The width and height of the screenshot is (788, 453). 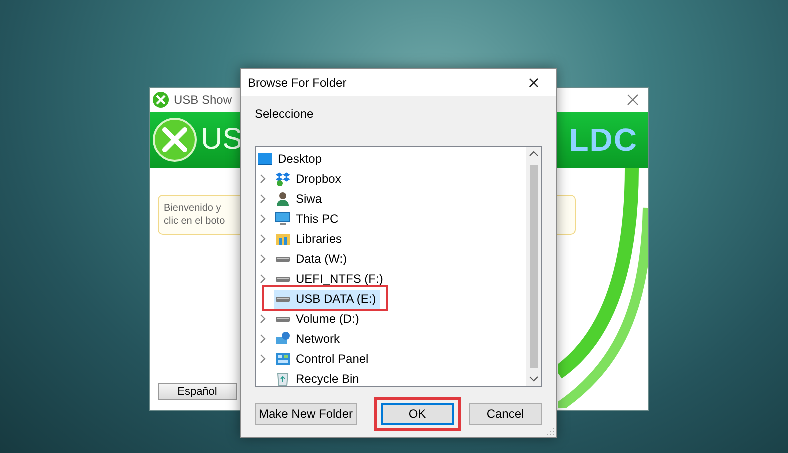 What do you see at coordinates (313, 259) in the screenshot?
I see `tree-item: Data (W:)` at bounding box center [313, 259].